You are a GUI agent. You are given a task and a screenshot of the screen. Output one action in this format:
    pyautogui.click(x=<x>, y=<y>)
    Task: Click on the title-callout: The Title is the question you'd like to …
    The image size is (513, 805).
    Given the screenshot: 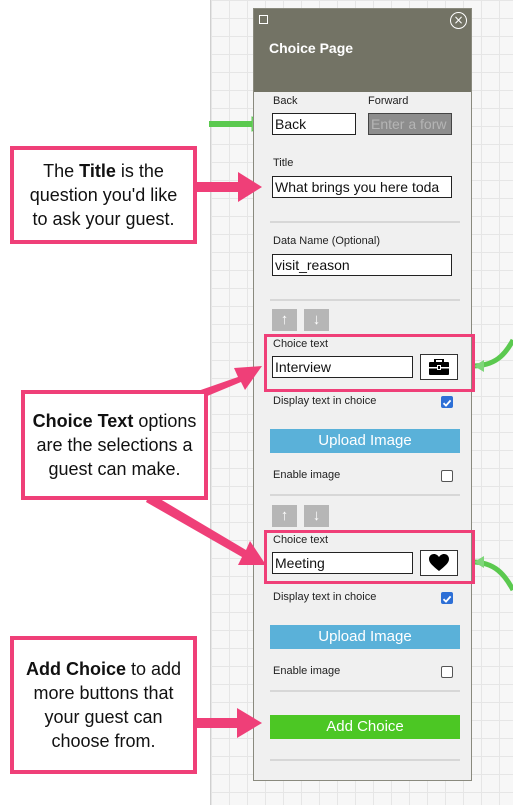 What is the action you would take?
    pyautogui.click(x=103, y=195)
    